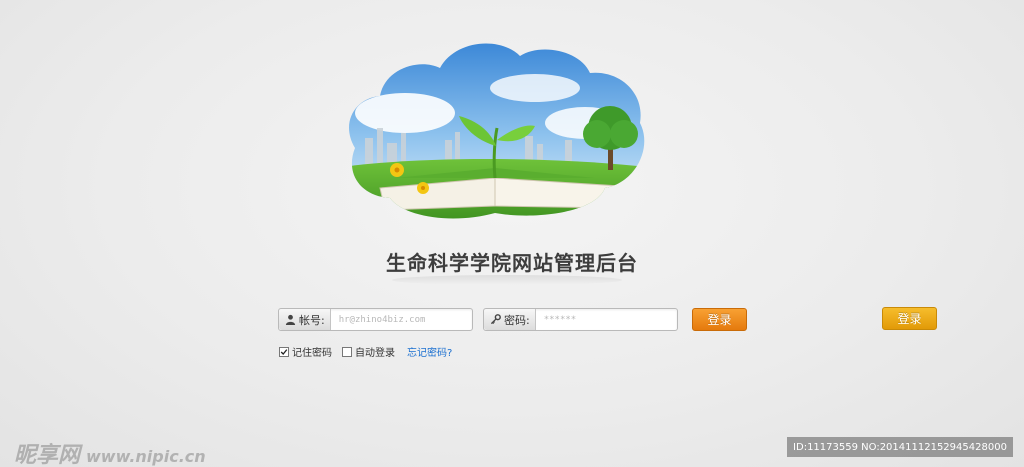 Image resolution: width=1024 pixels, height=467 pixels. What do you see at coordinates (900, 447) in the screenshot?
I see `watermark-id: ID:11173559 NO:20141112152945428000` at bounding box center [900, 447].